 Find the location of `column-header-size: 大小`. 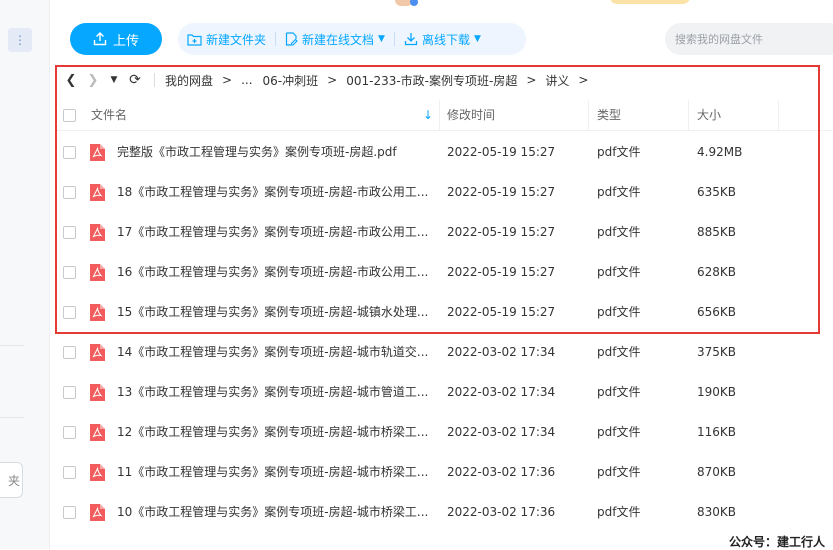

column-header-size: 大小 is located at coordinates (709, 115).